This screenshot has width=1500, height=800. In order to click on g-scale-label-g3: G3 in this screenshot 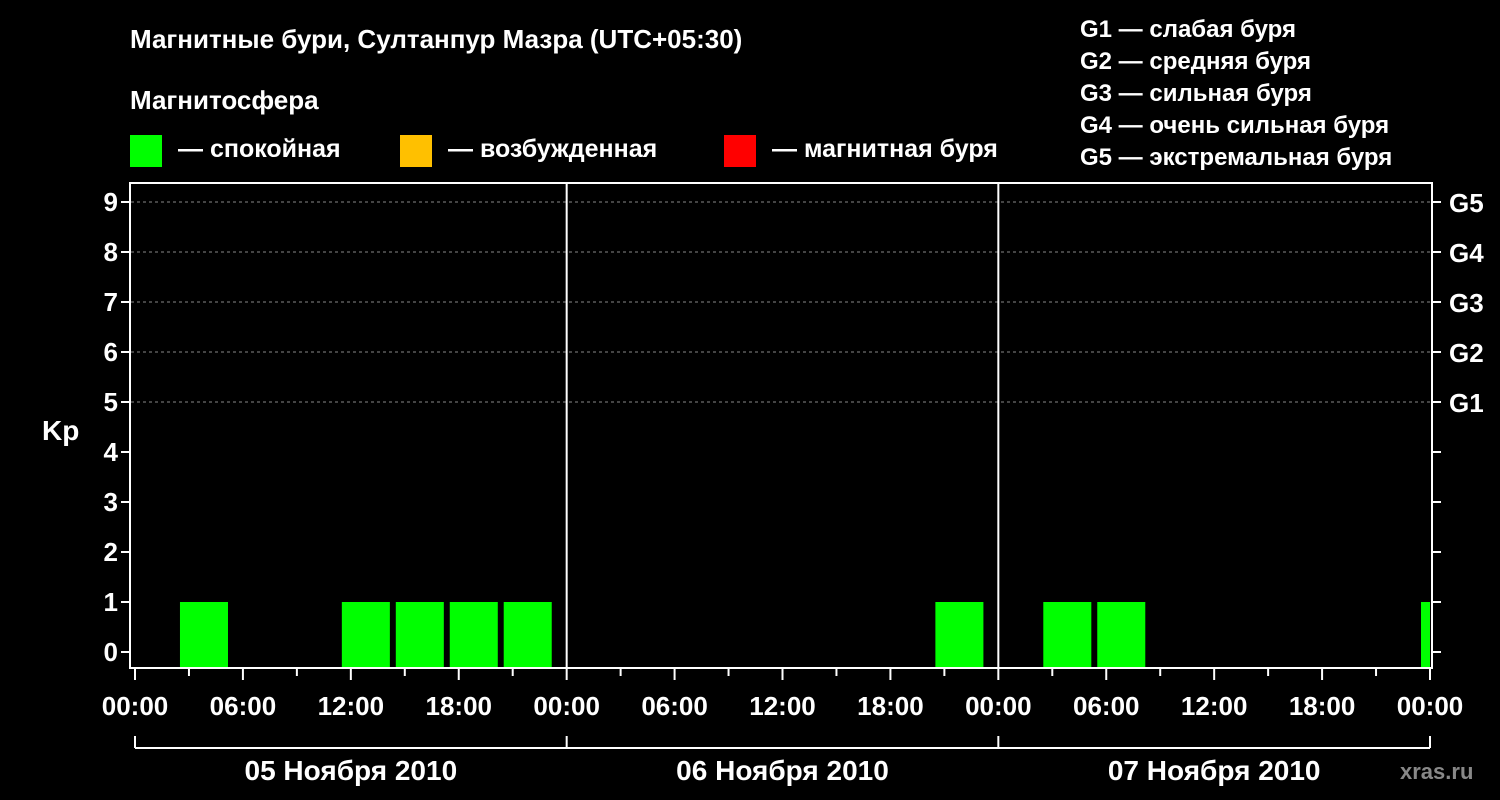, I will do `click(1466, 303)`.